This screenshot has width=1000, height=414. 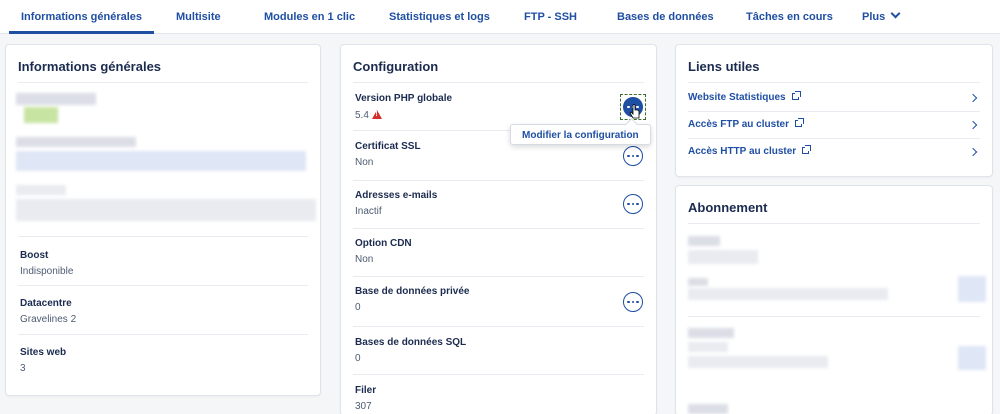 I want to click on tab-general-info: Informations générales, so click(x=81, y=17).